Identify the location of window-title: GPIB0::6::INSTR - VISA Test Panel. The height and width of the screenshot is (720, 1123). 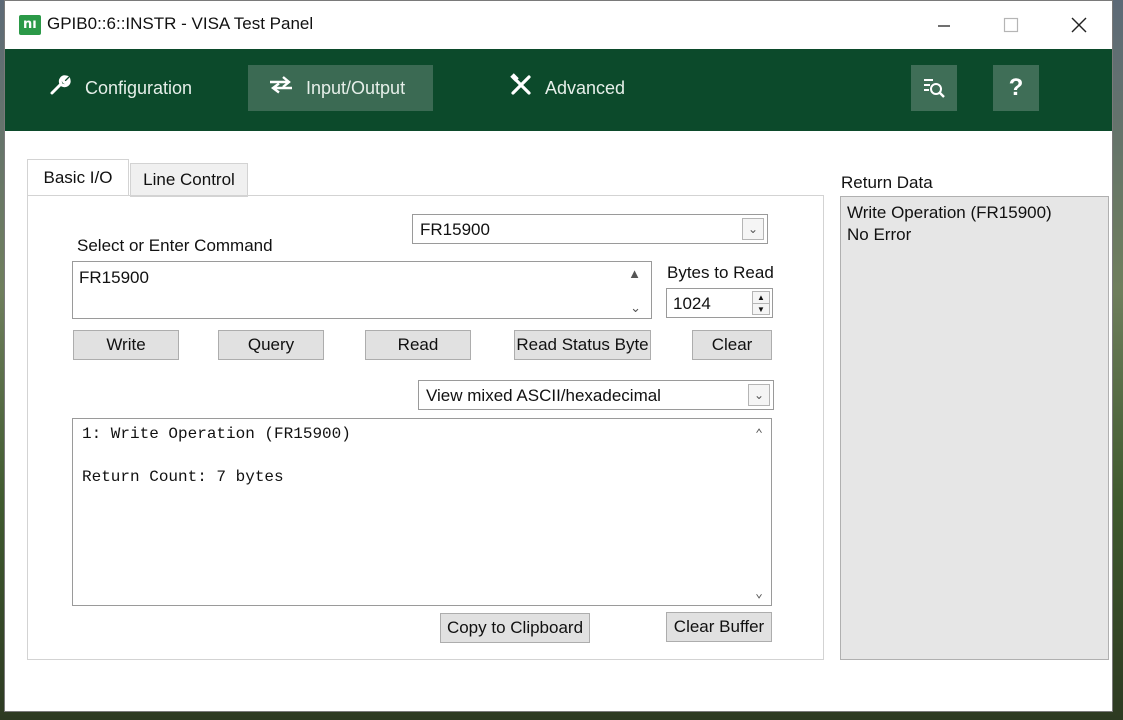
(180, 23).